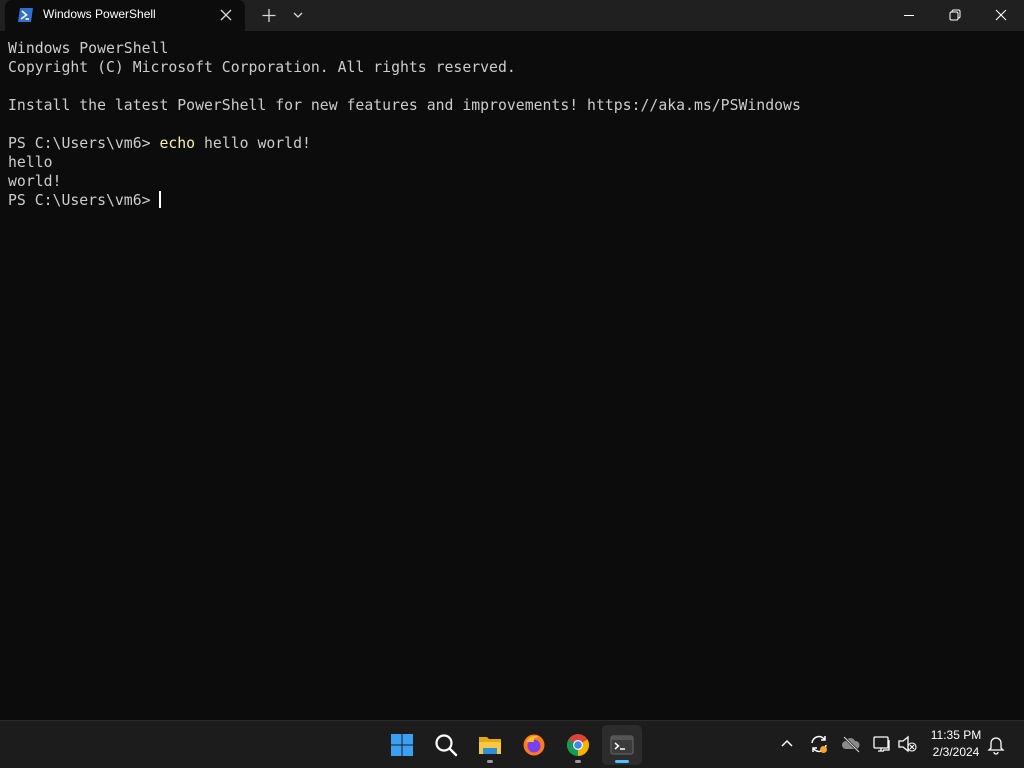 The height and width of the screenshot is (768, 1024). I want to click on maximize-button, so click(955, 15).